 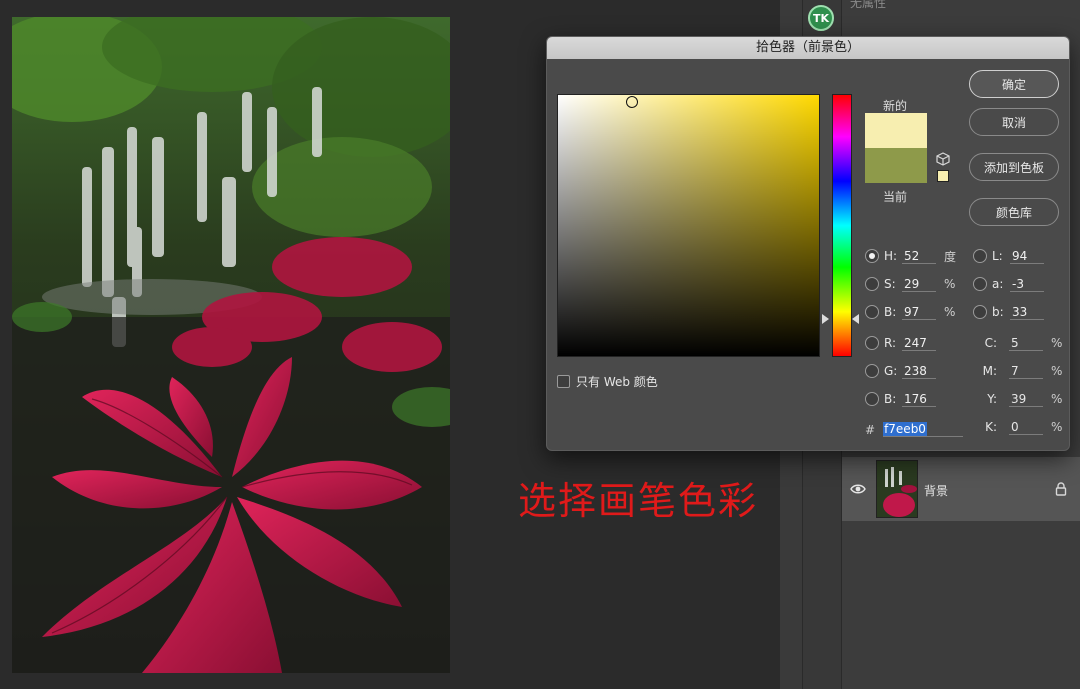 I want to click on annotation-text: 选择画笔色彩, so click(x=638, y=501).